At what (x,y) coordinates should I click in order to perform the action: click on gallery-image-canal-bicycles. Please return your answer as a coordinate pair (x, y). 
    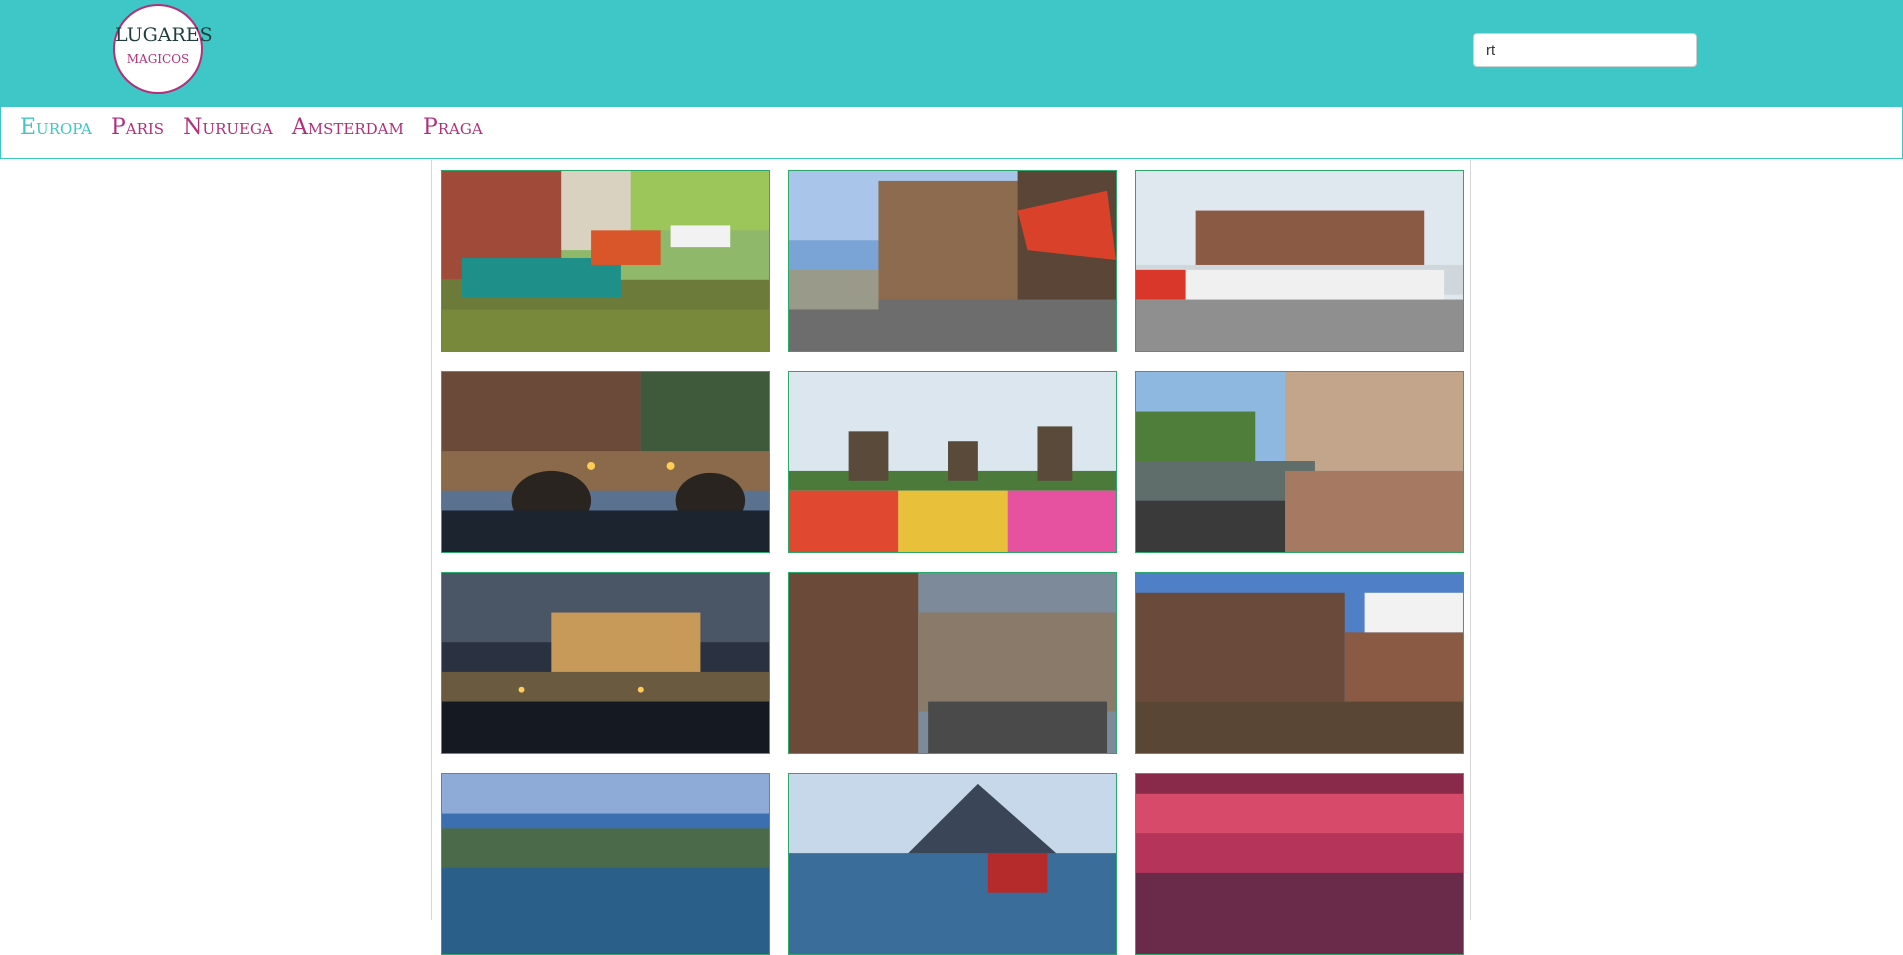
    Looking at the image, I should click on (1299, 462).